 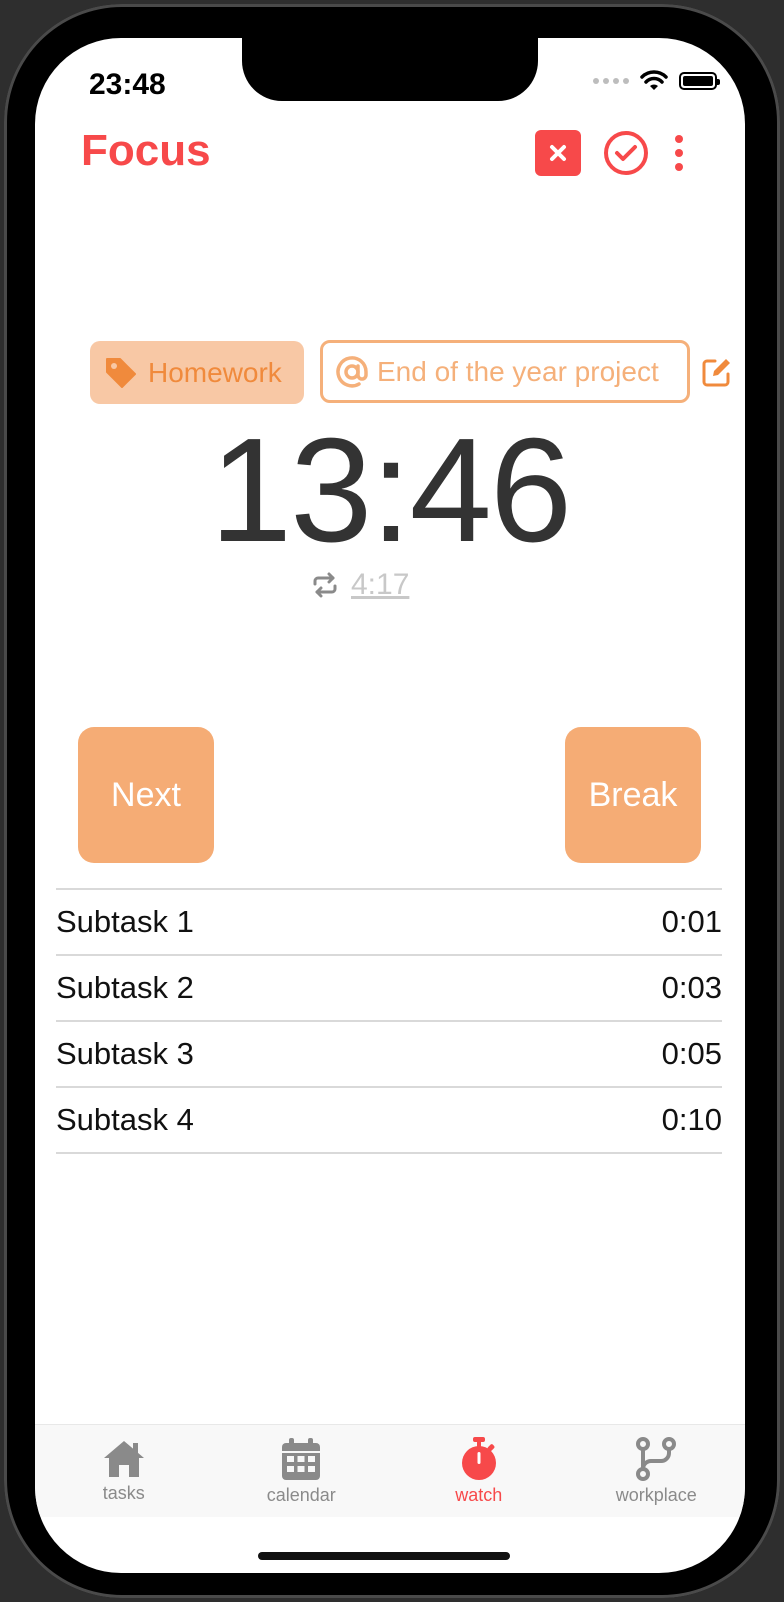 I want to click on cycle-timer: 4:17, so click(x=360, y=585).